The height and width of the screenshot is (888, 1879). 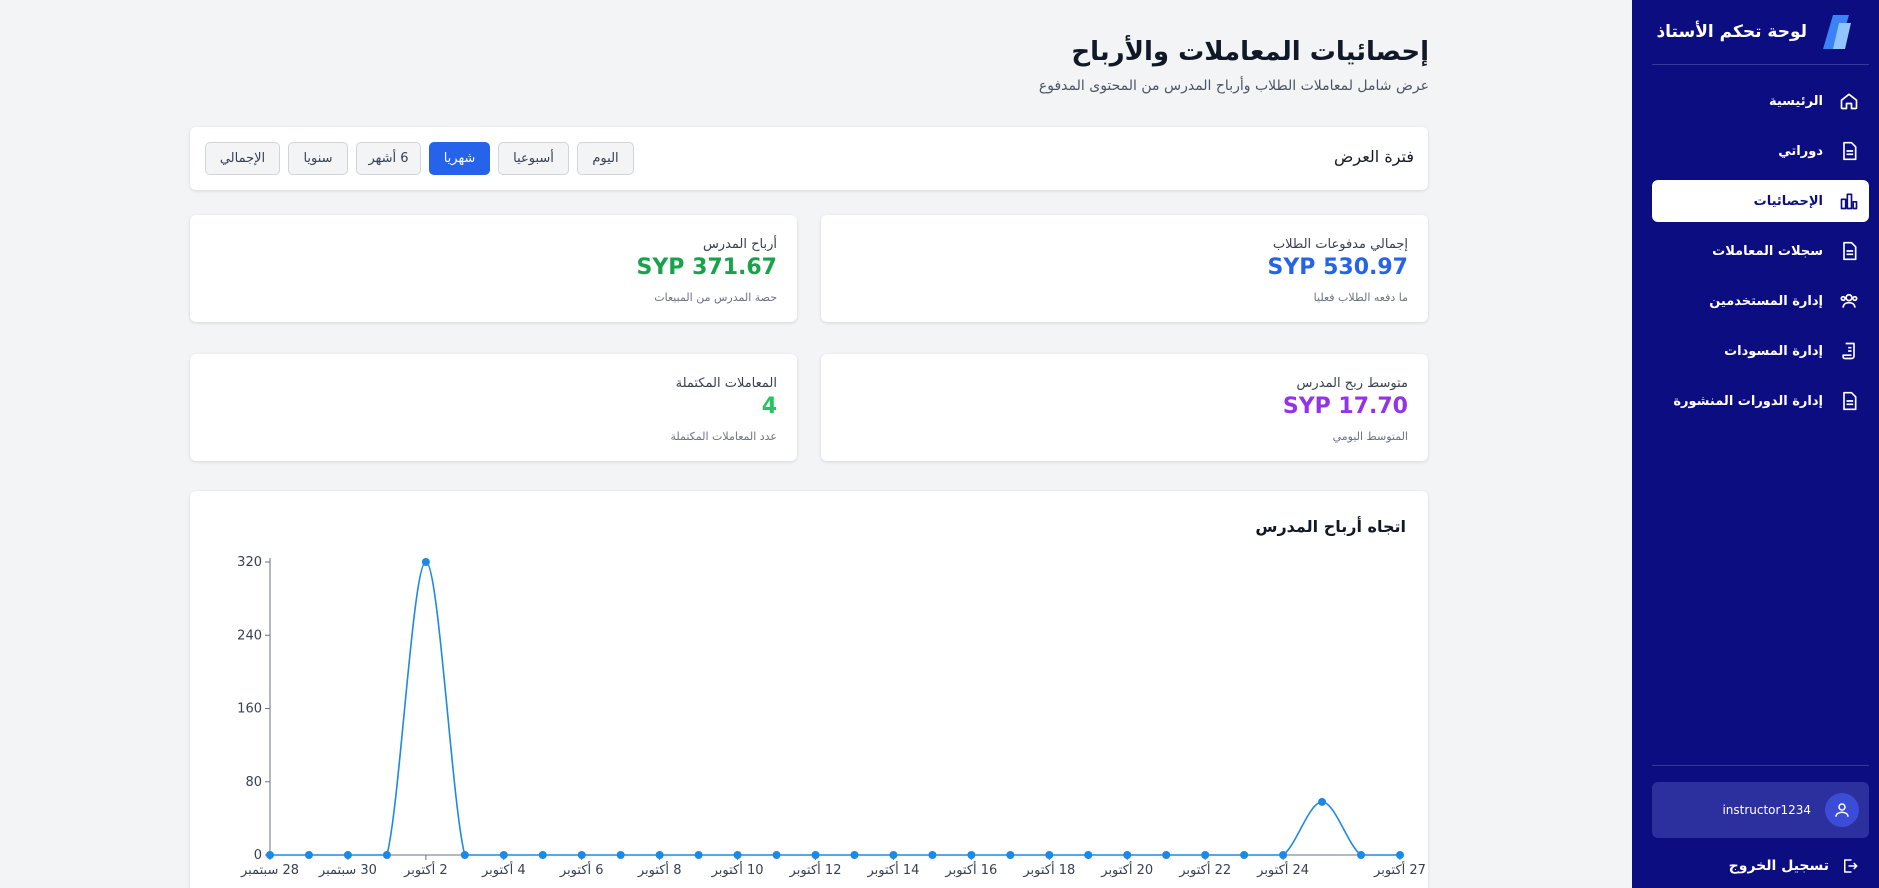 What do you see at coordinates (1731, 32) in the screenshot?
I see `brand-title: لوحة تحكم الأستاذ` at bounding box center [1731, 32].